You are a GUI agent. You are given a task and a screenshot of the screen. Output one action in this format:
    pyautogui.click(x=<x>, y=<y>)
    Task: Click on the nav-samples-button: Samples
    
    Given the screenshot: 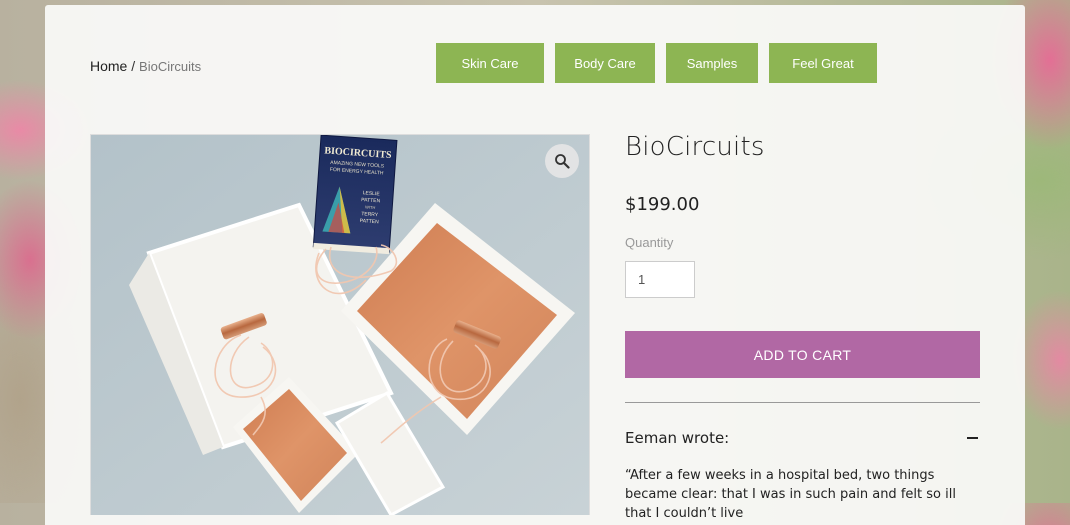 What is the action you would take?
    pyautogui.click(x=712, y=63)
    